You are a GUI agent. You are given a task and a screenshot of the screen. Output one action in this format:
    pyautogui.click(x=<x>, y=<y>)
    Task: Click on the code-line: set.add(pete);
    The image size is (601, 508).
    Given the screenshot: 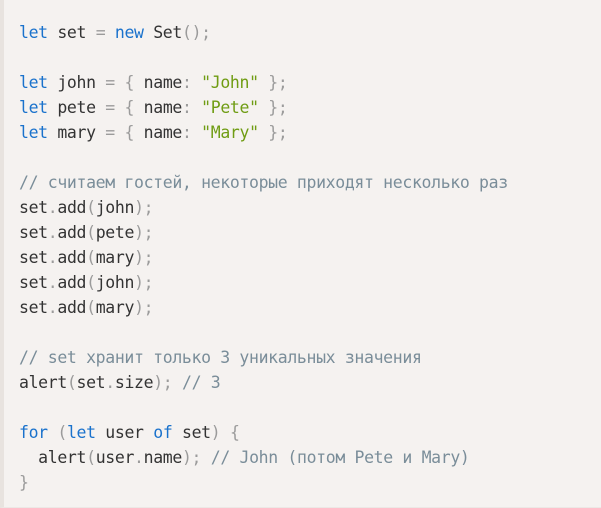 What is the action you would take?
    pyautogui.click(x=263, y=232)
    